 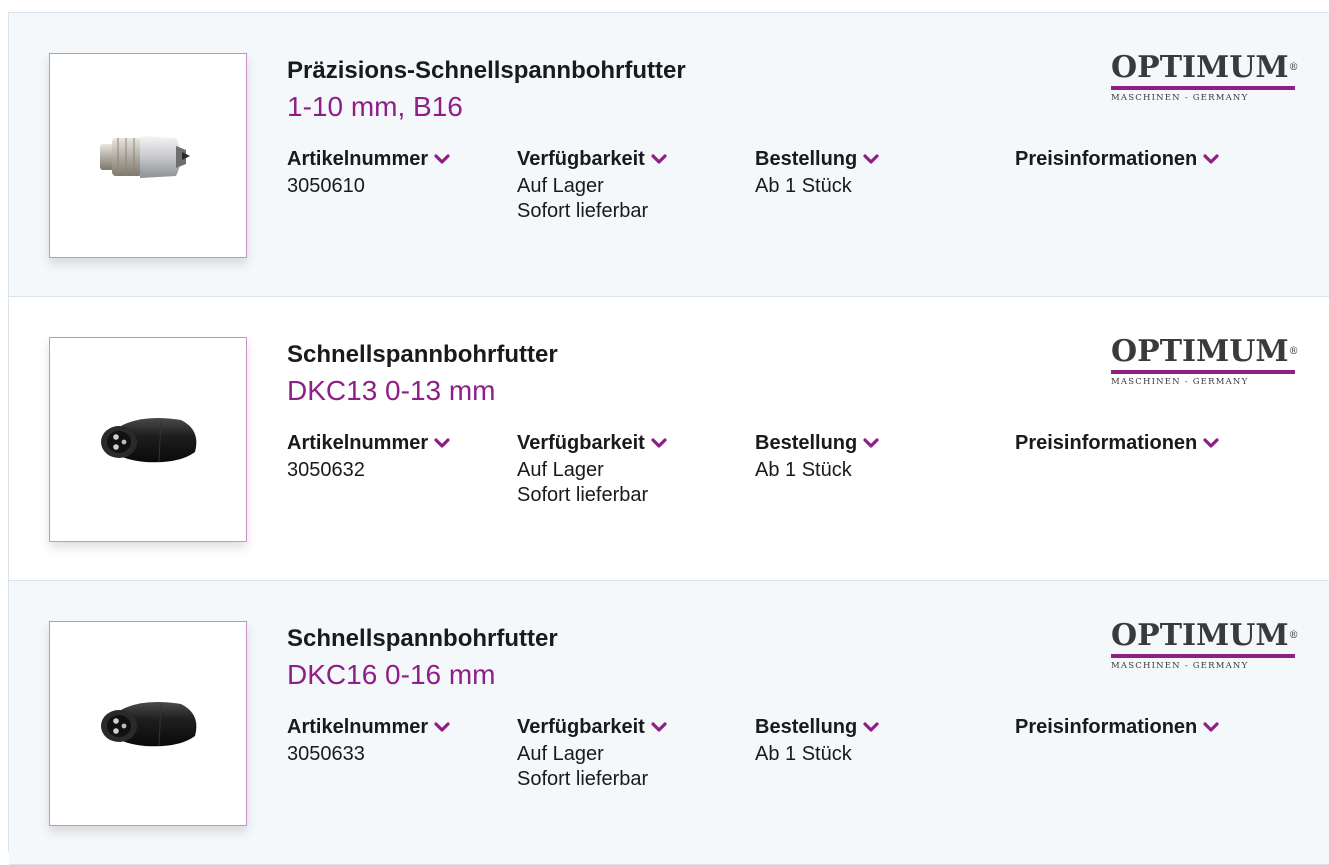 I want to click on article-number-value: 3050633, so click(x=326, y=754).